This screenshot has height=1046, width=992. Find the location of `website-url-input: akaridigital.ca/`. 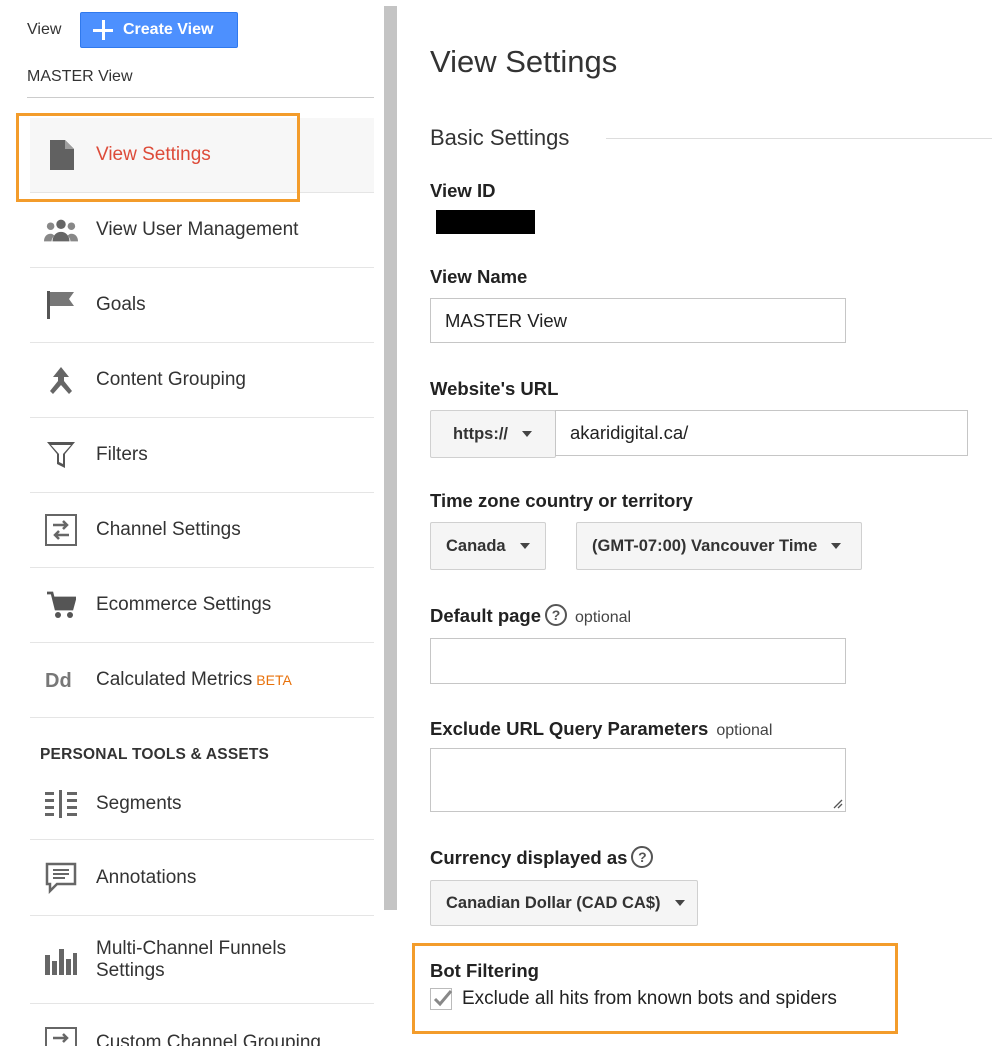

website-url-input: akaridigital.ca/ is located at coordinates (761, 433).